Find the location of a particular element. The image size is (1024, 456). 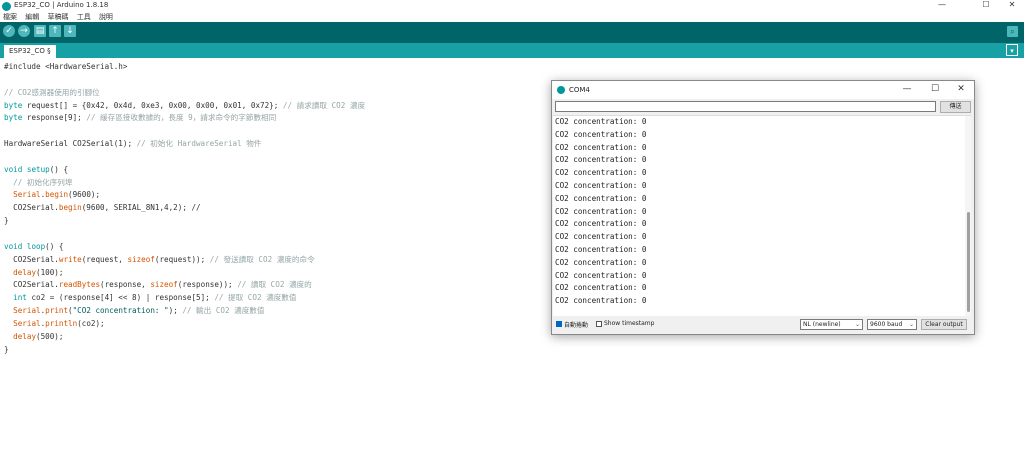

chevron-down-icon: ⌄ is located at coordinates (857, 324).